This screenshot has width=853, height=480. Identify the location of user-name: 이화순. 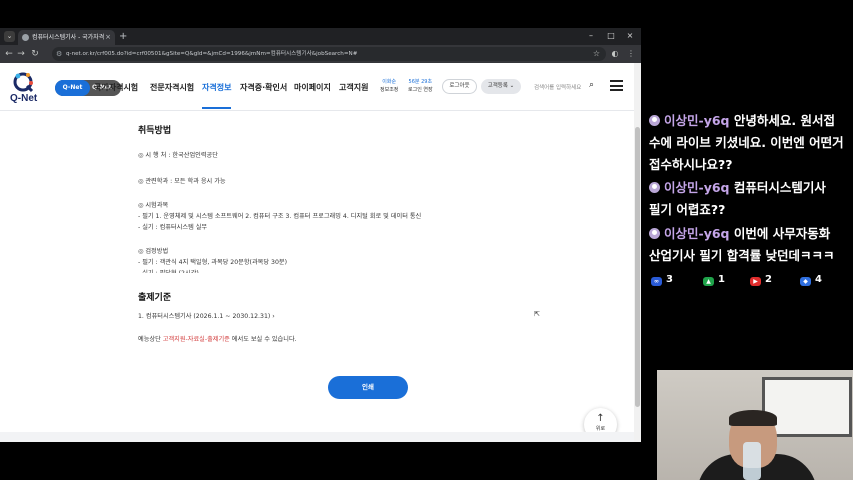
(389, 82).